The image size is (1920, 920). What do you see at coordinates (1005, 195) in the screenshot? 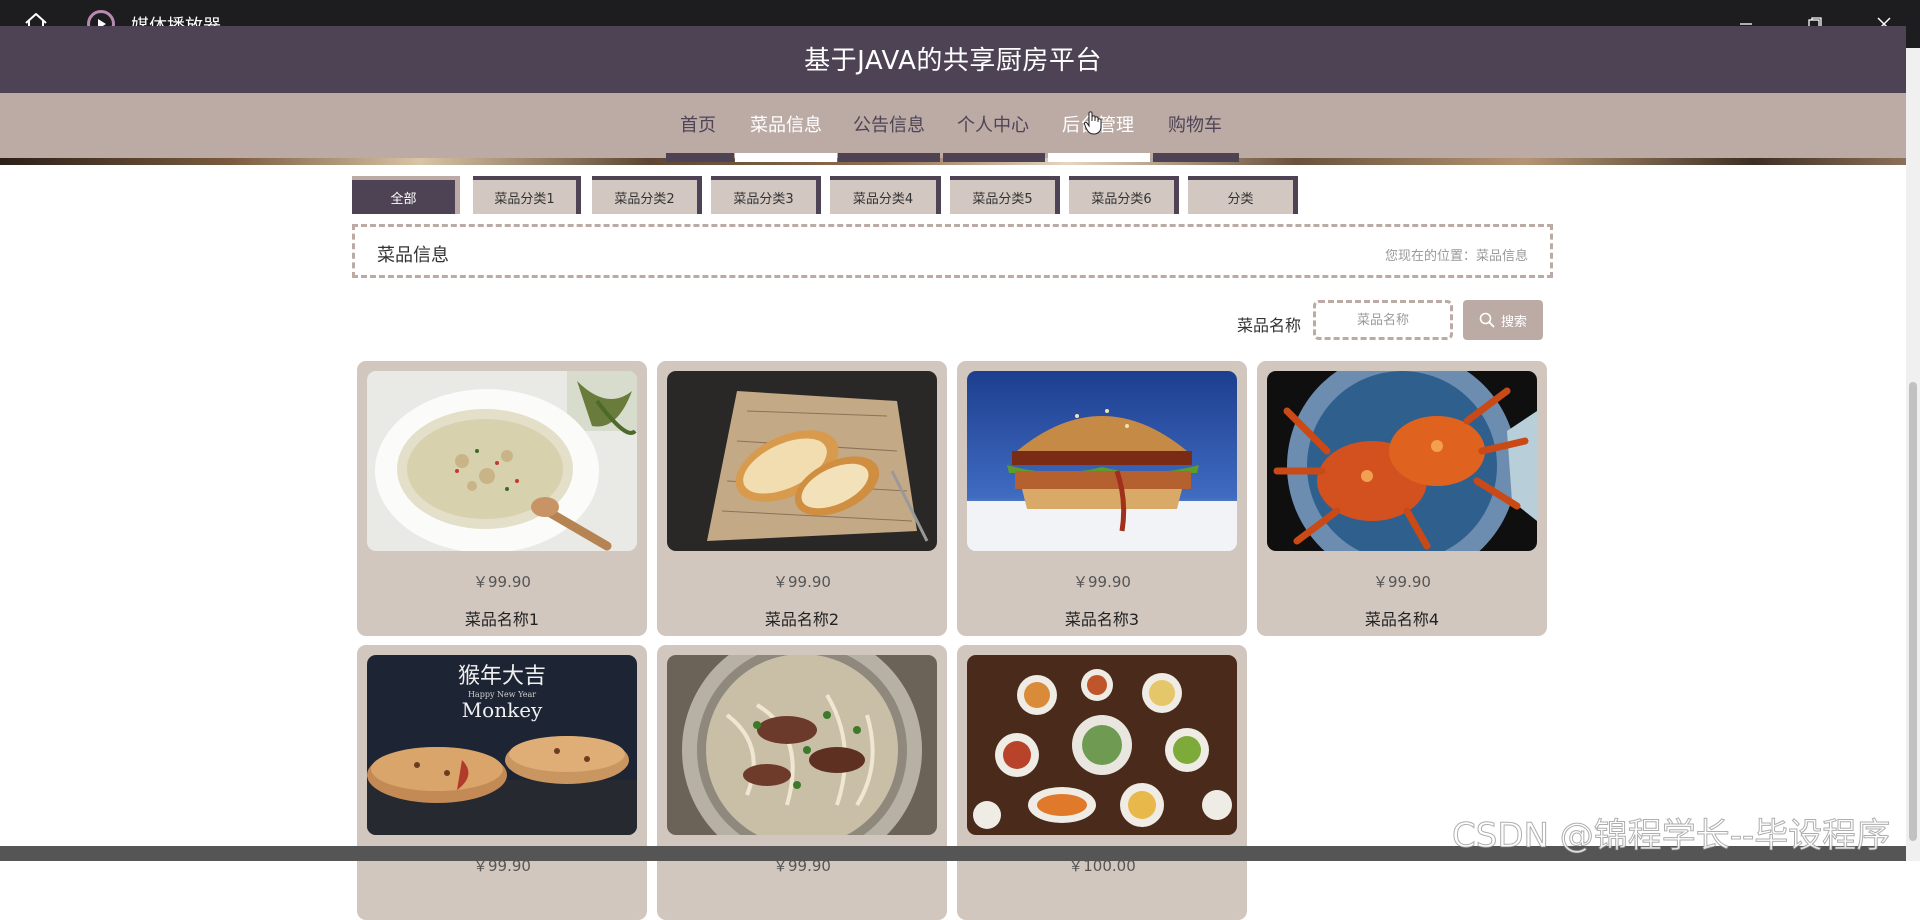
I see `category-5: 菜品分类5` at bounding box center [1005, 195].